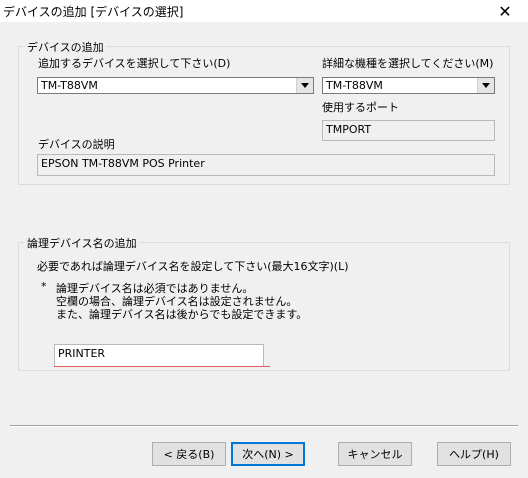  Describe the element at coordinates (408, 85) in the screenshot. I see `model-select-combo: TM-T88VM` at that location.